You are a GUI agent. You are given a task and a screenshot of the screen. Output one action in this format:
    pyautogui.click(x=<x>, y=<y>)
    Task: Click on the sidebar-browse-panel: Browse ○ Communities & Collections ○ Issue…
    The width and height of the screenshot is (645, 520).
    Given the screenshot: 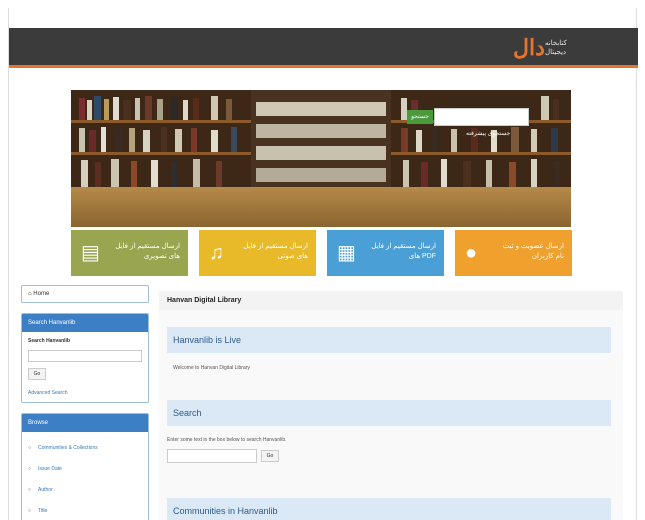 What is the action you would take?
    pyautogui.click(x=85, y=466)
    